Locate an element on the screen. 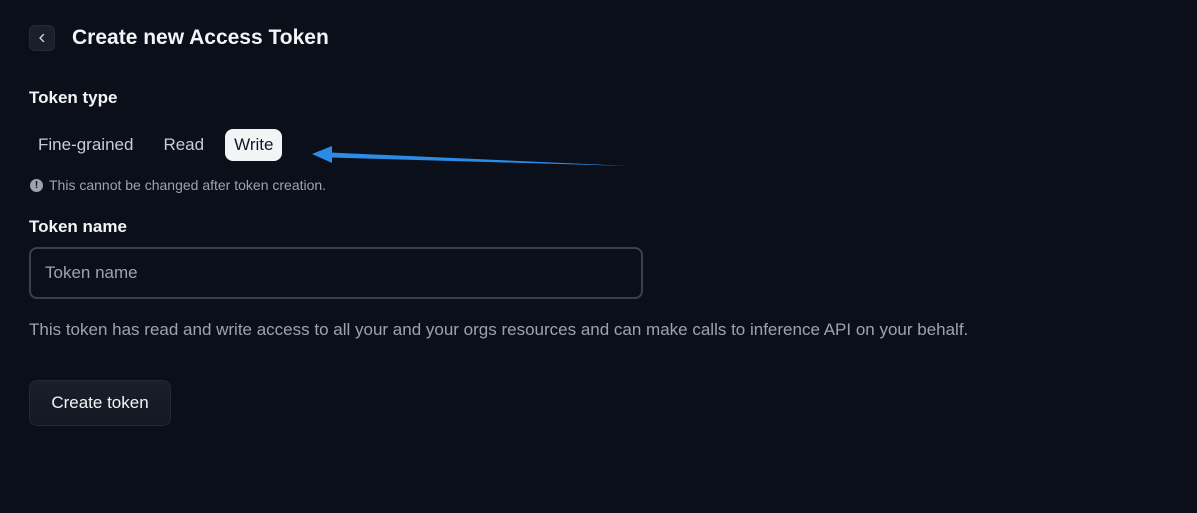 This screenshot has width=1197, height=513. exclamation-circle-icon: ! is located at coordinates (36, 185).